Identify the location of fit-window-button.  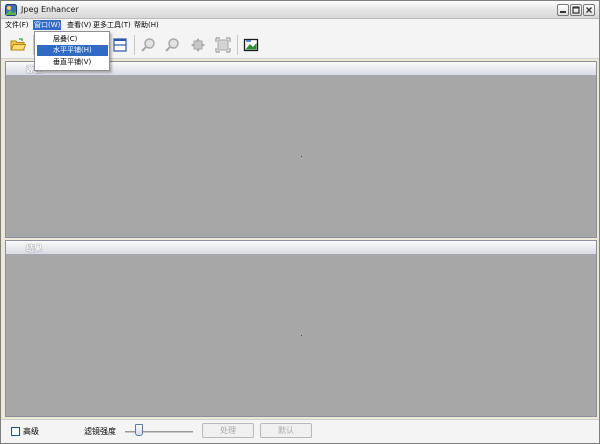
(223, 45).